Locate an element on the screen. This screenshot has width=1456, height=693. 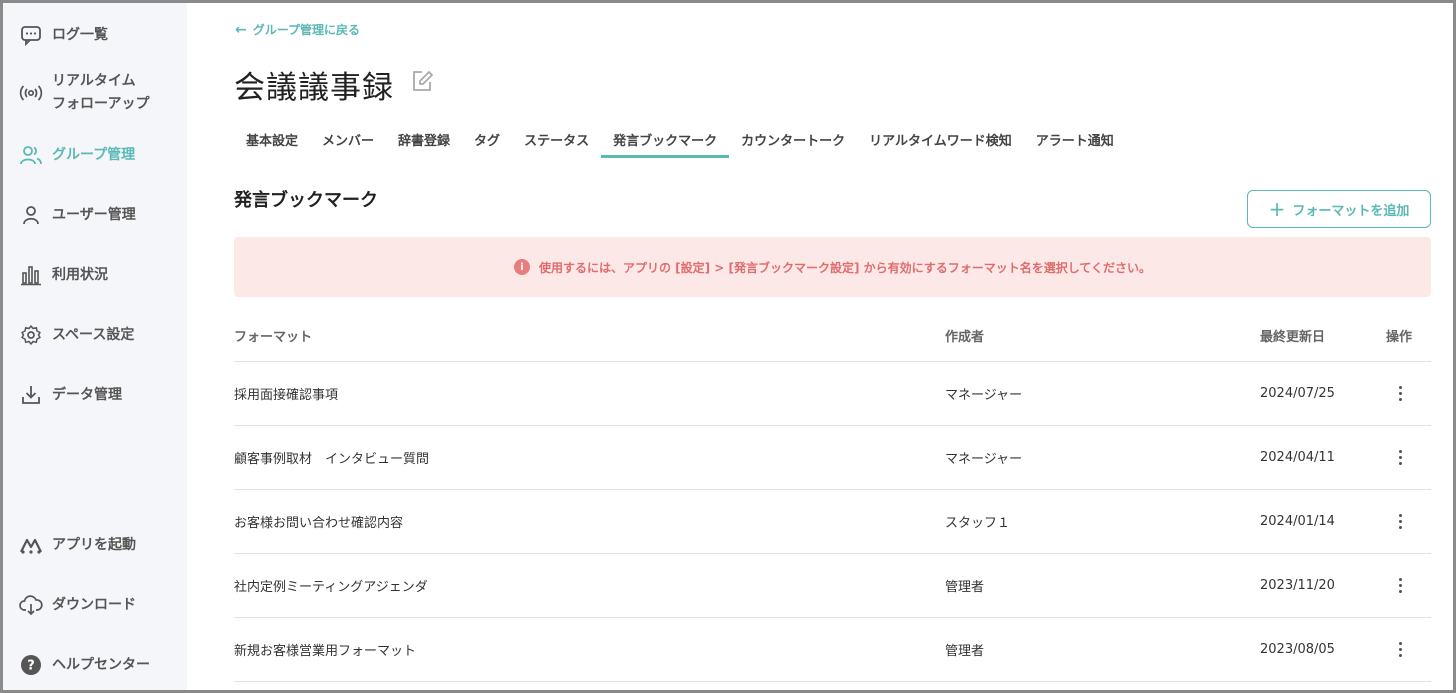
cell-updated: 2023/08/05 is located at coordinates (1297, 649).